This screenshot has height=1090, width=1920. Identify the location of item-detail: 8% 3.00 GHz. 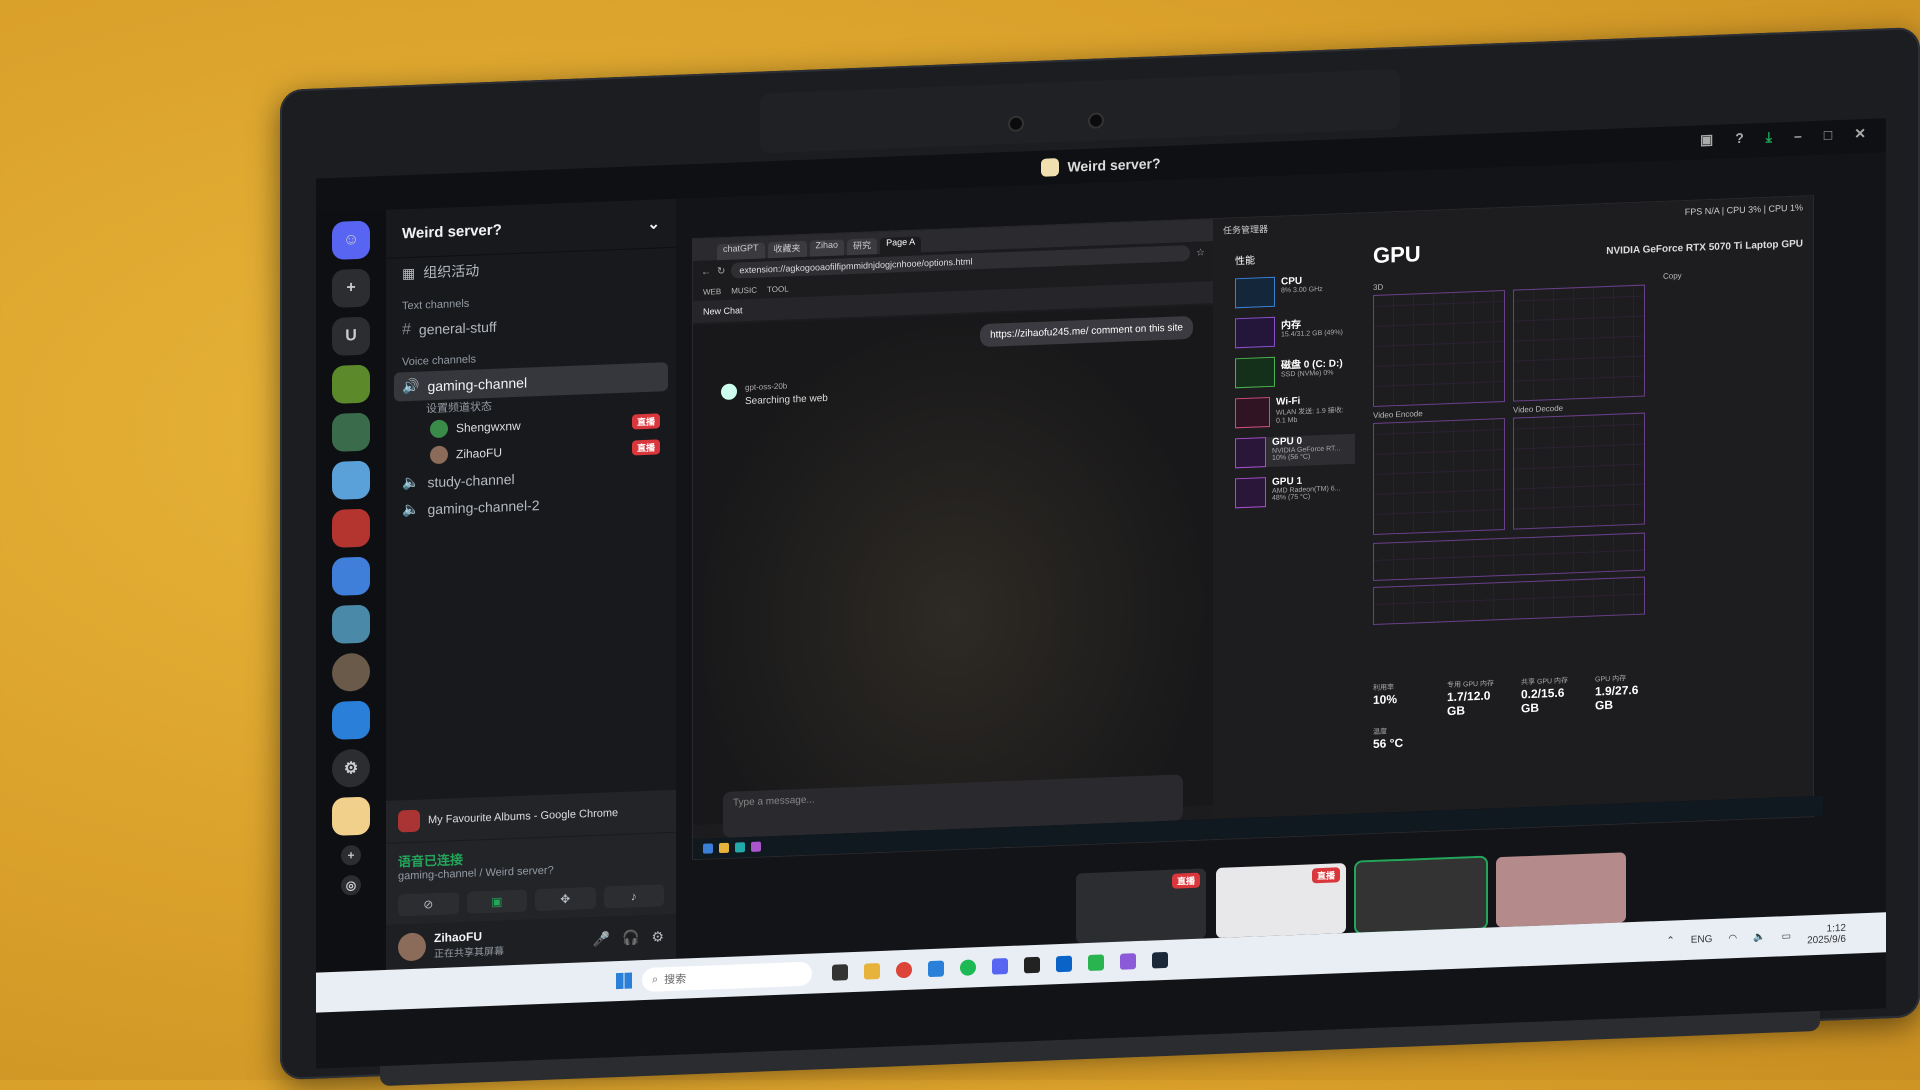
(1302, 290).